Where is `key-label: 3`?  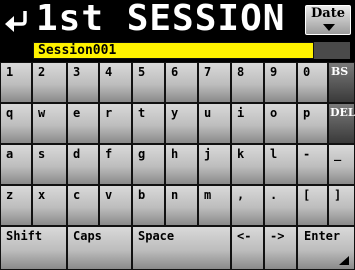 key-label: 3 is located at coordinates (77, 72).